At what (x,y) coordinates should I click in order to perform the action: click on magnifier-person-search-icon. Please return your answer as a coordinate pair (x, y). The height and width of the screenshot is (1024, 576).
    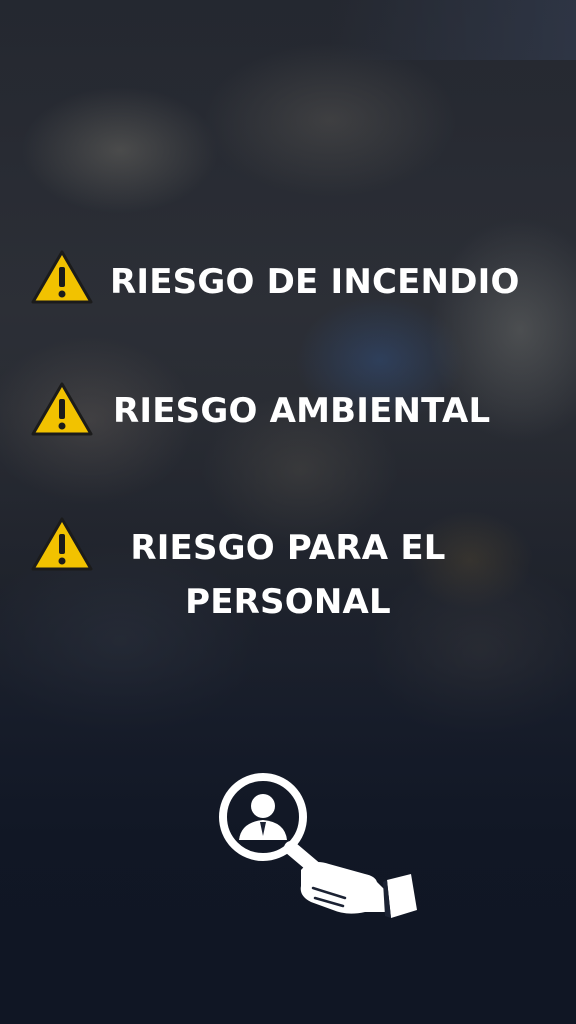
    Looking at the image, I should click on (318, 845).